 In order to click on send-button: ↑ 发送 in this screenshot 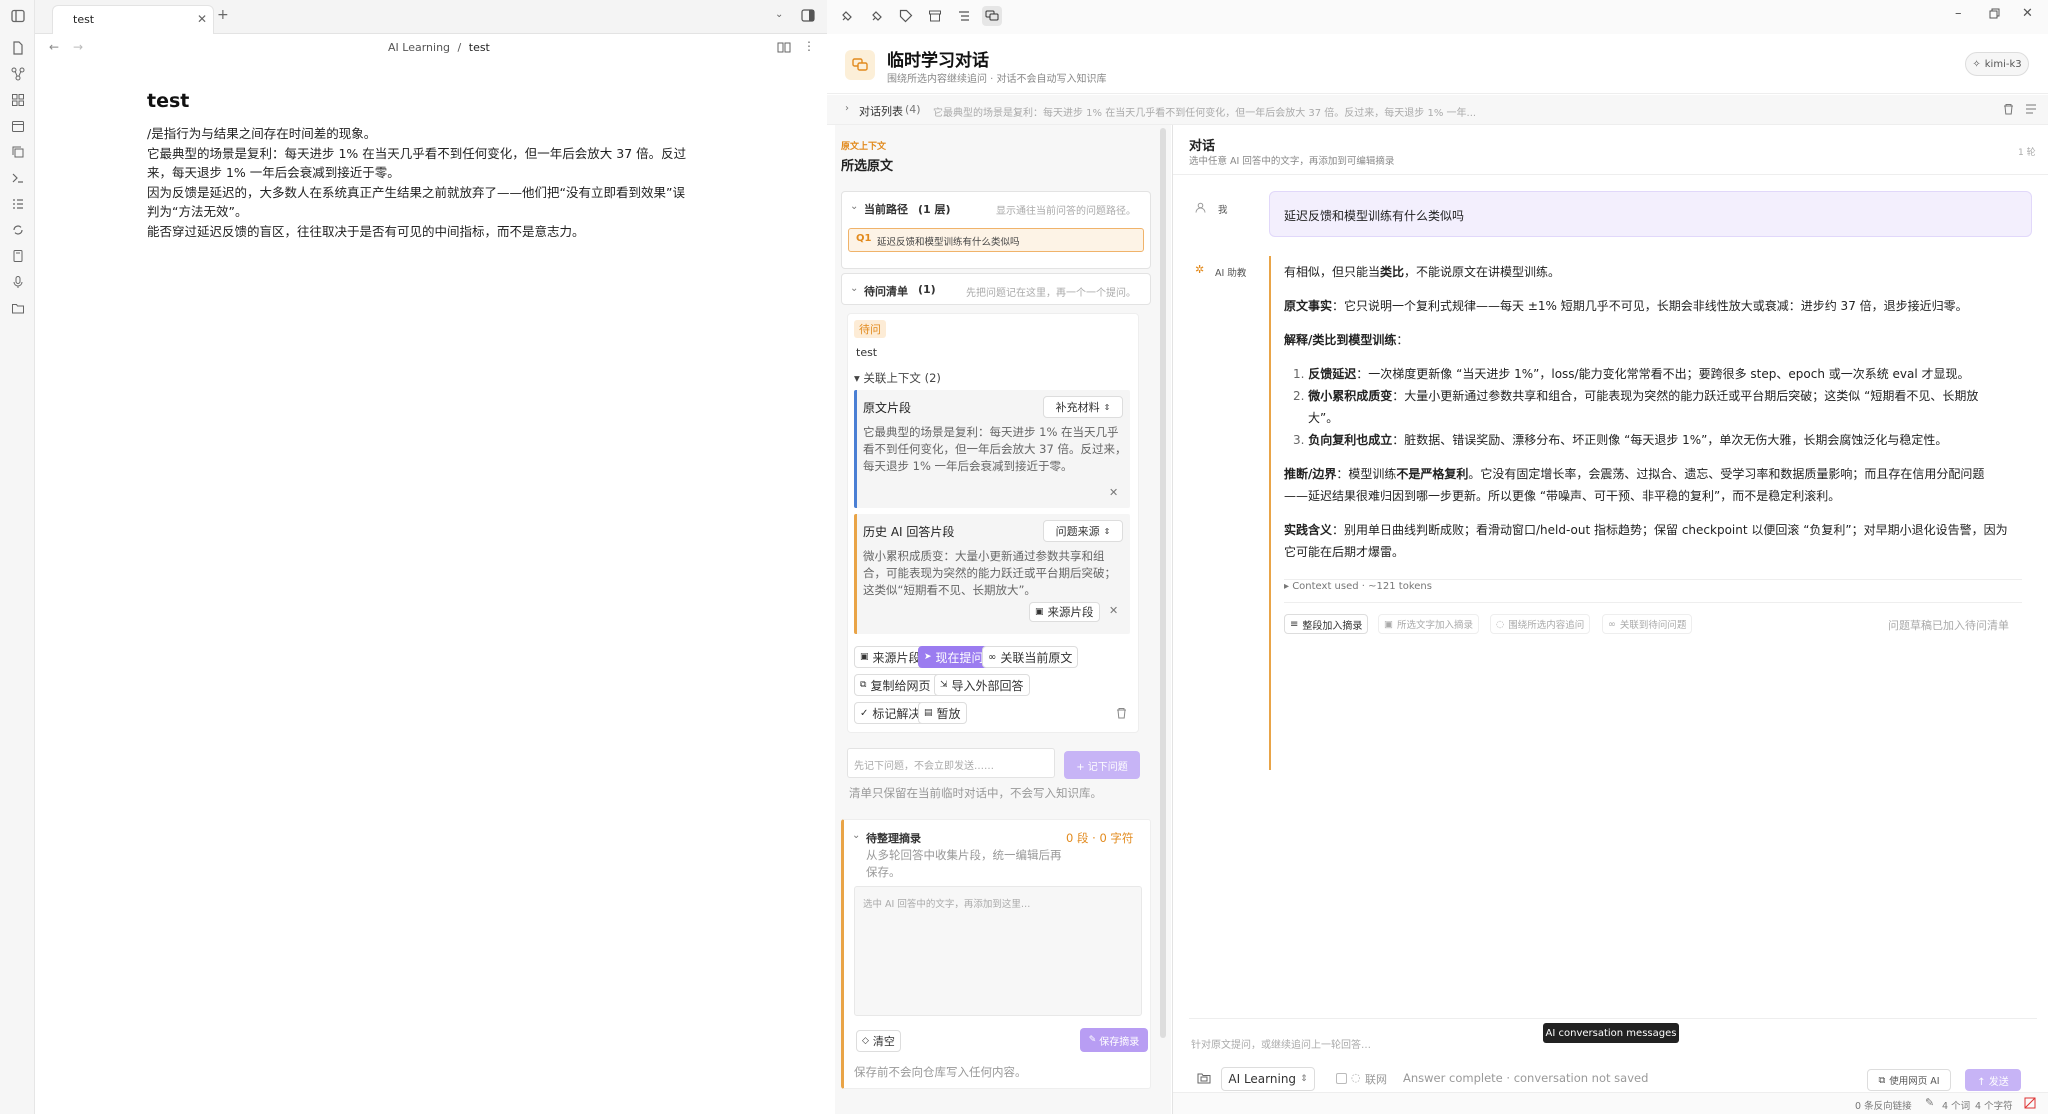, I will do `click(1993, 1080)`.